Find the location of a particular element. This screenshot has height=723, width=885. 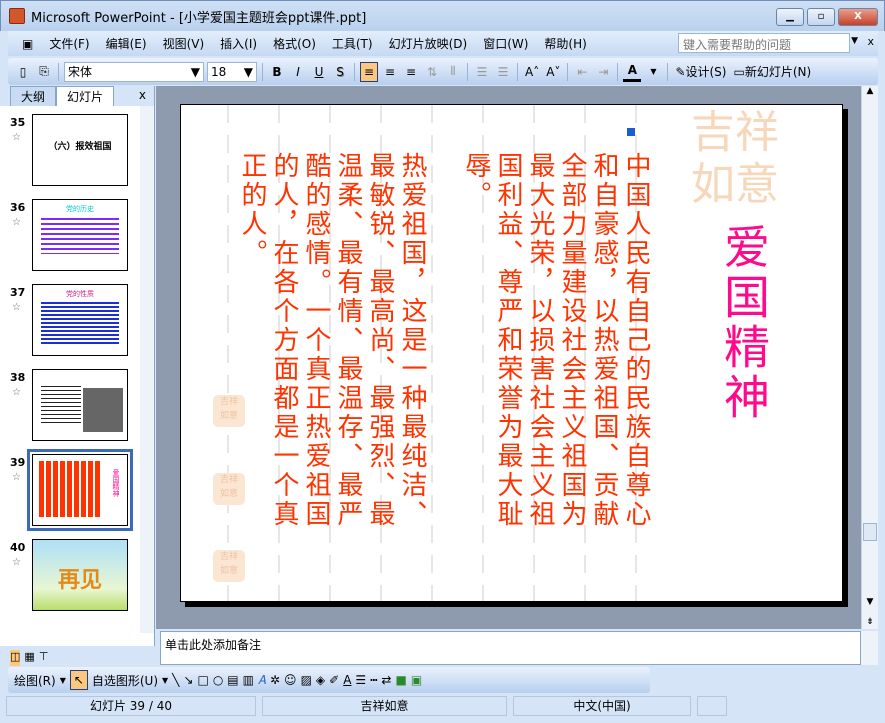

vertical-textbox-icon: ▥ is located at coordinates (248, 680).